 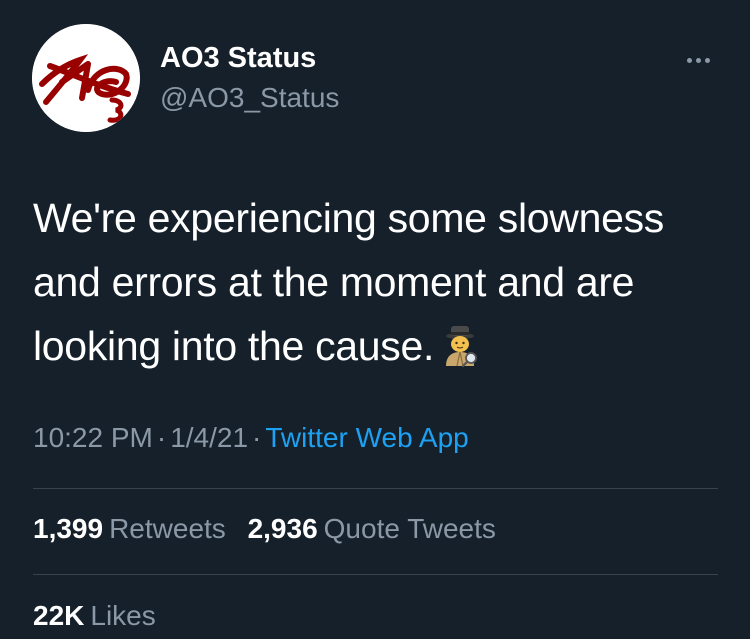 I want to click on ao3-logo-icon, so click(x=86, y=78).